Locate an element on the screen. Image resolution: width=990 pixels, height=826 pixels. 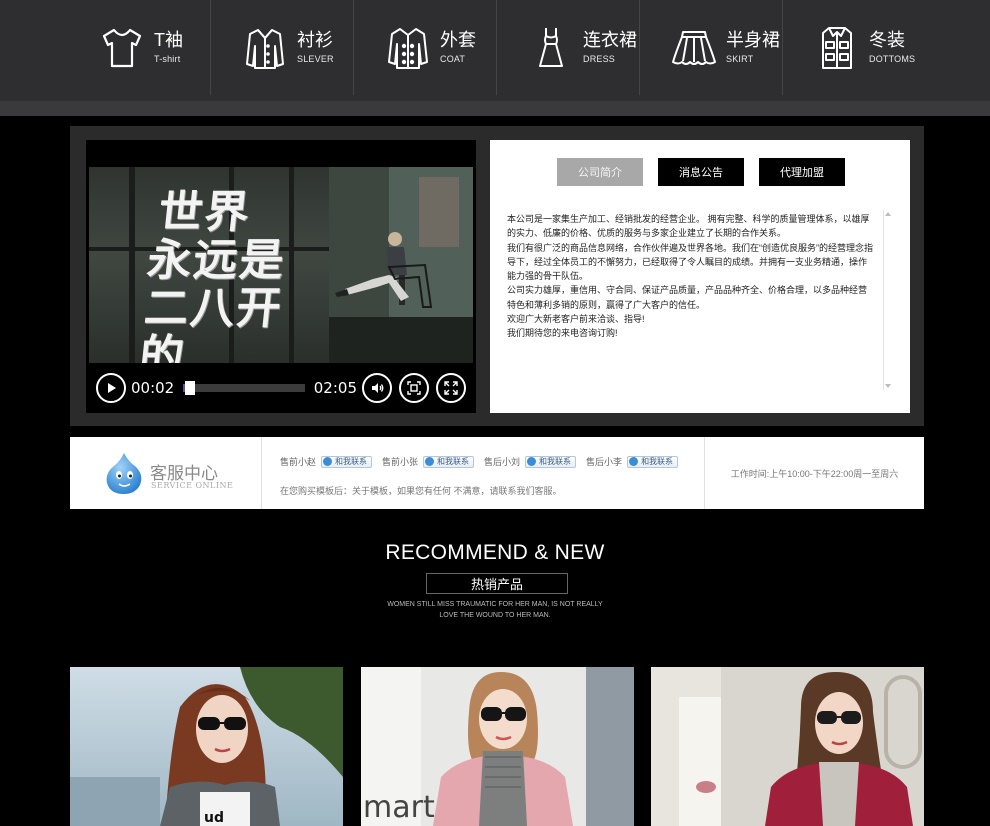
svg-text: ud is located at coordinates (214, 818).